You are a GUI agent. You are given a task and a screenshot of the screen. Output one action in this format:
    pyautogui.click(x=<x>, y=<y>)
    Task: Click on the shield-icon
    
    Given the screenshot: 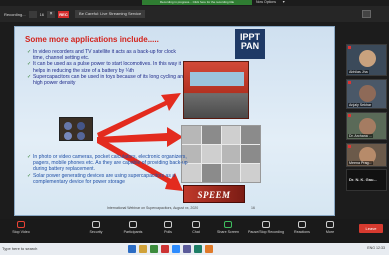 What is the action you would take?
    pyautogui.click(x=96, y=224)
    